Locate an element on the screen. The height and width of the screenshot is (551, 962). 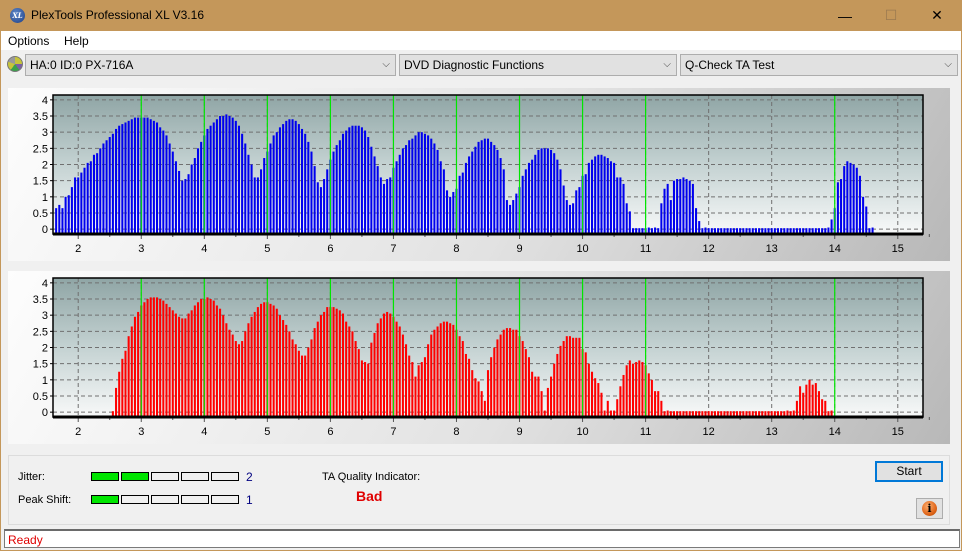
close-icon: ✕ is located at coordinates (937, 15).